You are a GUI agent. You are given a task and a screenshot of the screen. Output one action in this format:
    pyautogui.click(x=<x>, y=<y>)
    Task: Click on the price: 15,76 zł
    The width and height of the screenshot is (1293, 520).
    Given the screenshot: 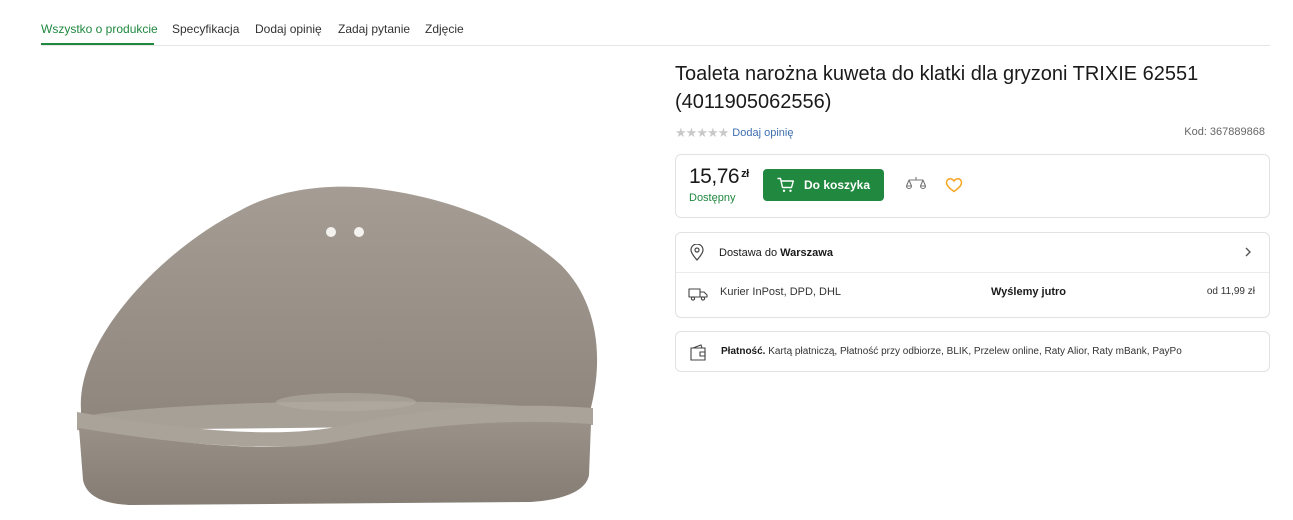 What is the action you would take?
    pyautogui.click(x=719, y=177)
    